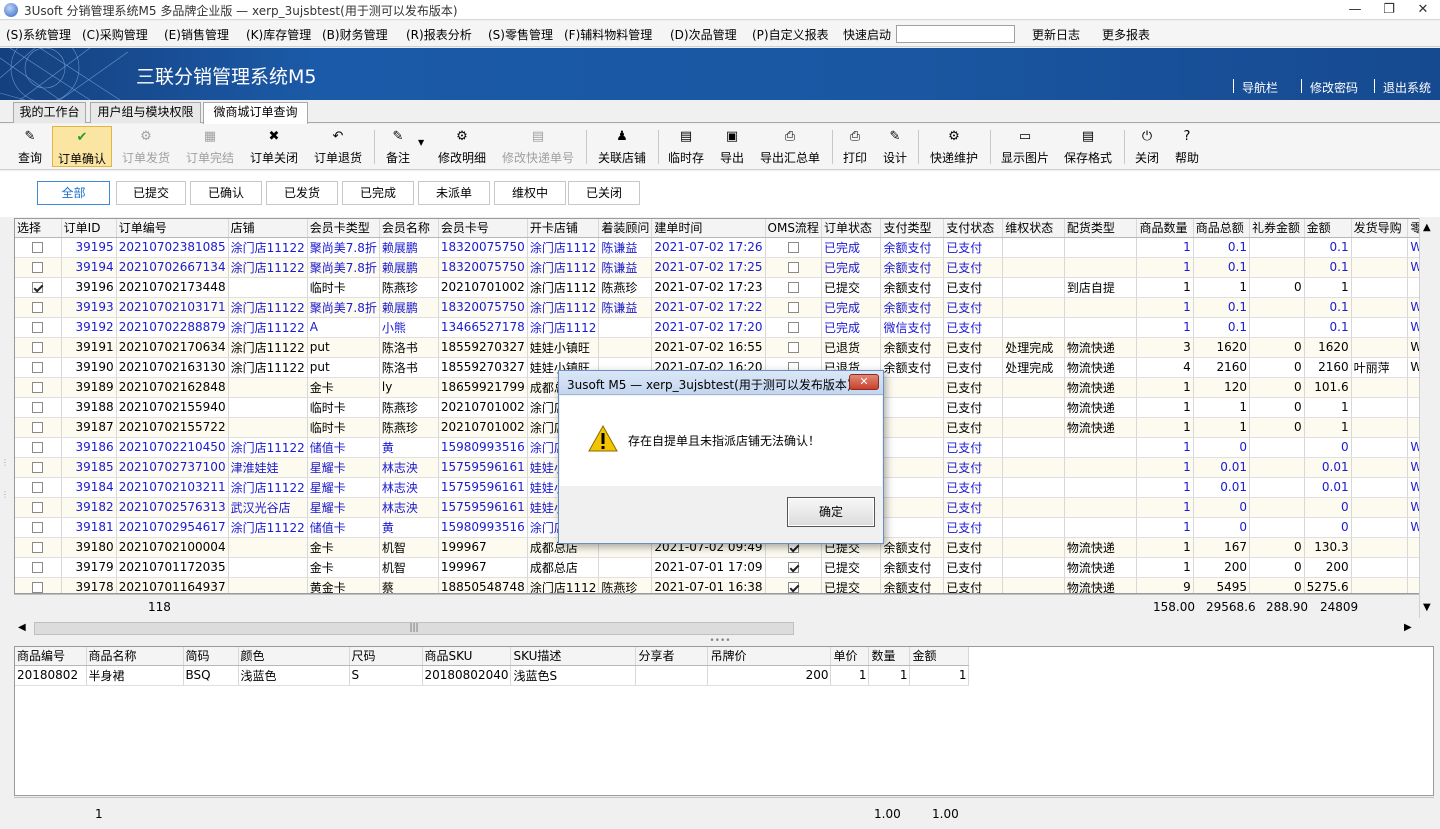 Image resolution: width=1440 pixels, height=829 pixels. What do you see at coordinates (850, 656) in the screenshot?
I see `detail-column-header: 单价` at bounding box center [850, 656].